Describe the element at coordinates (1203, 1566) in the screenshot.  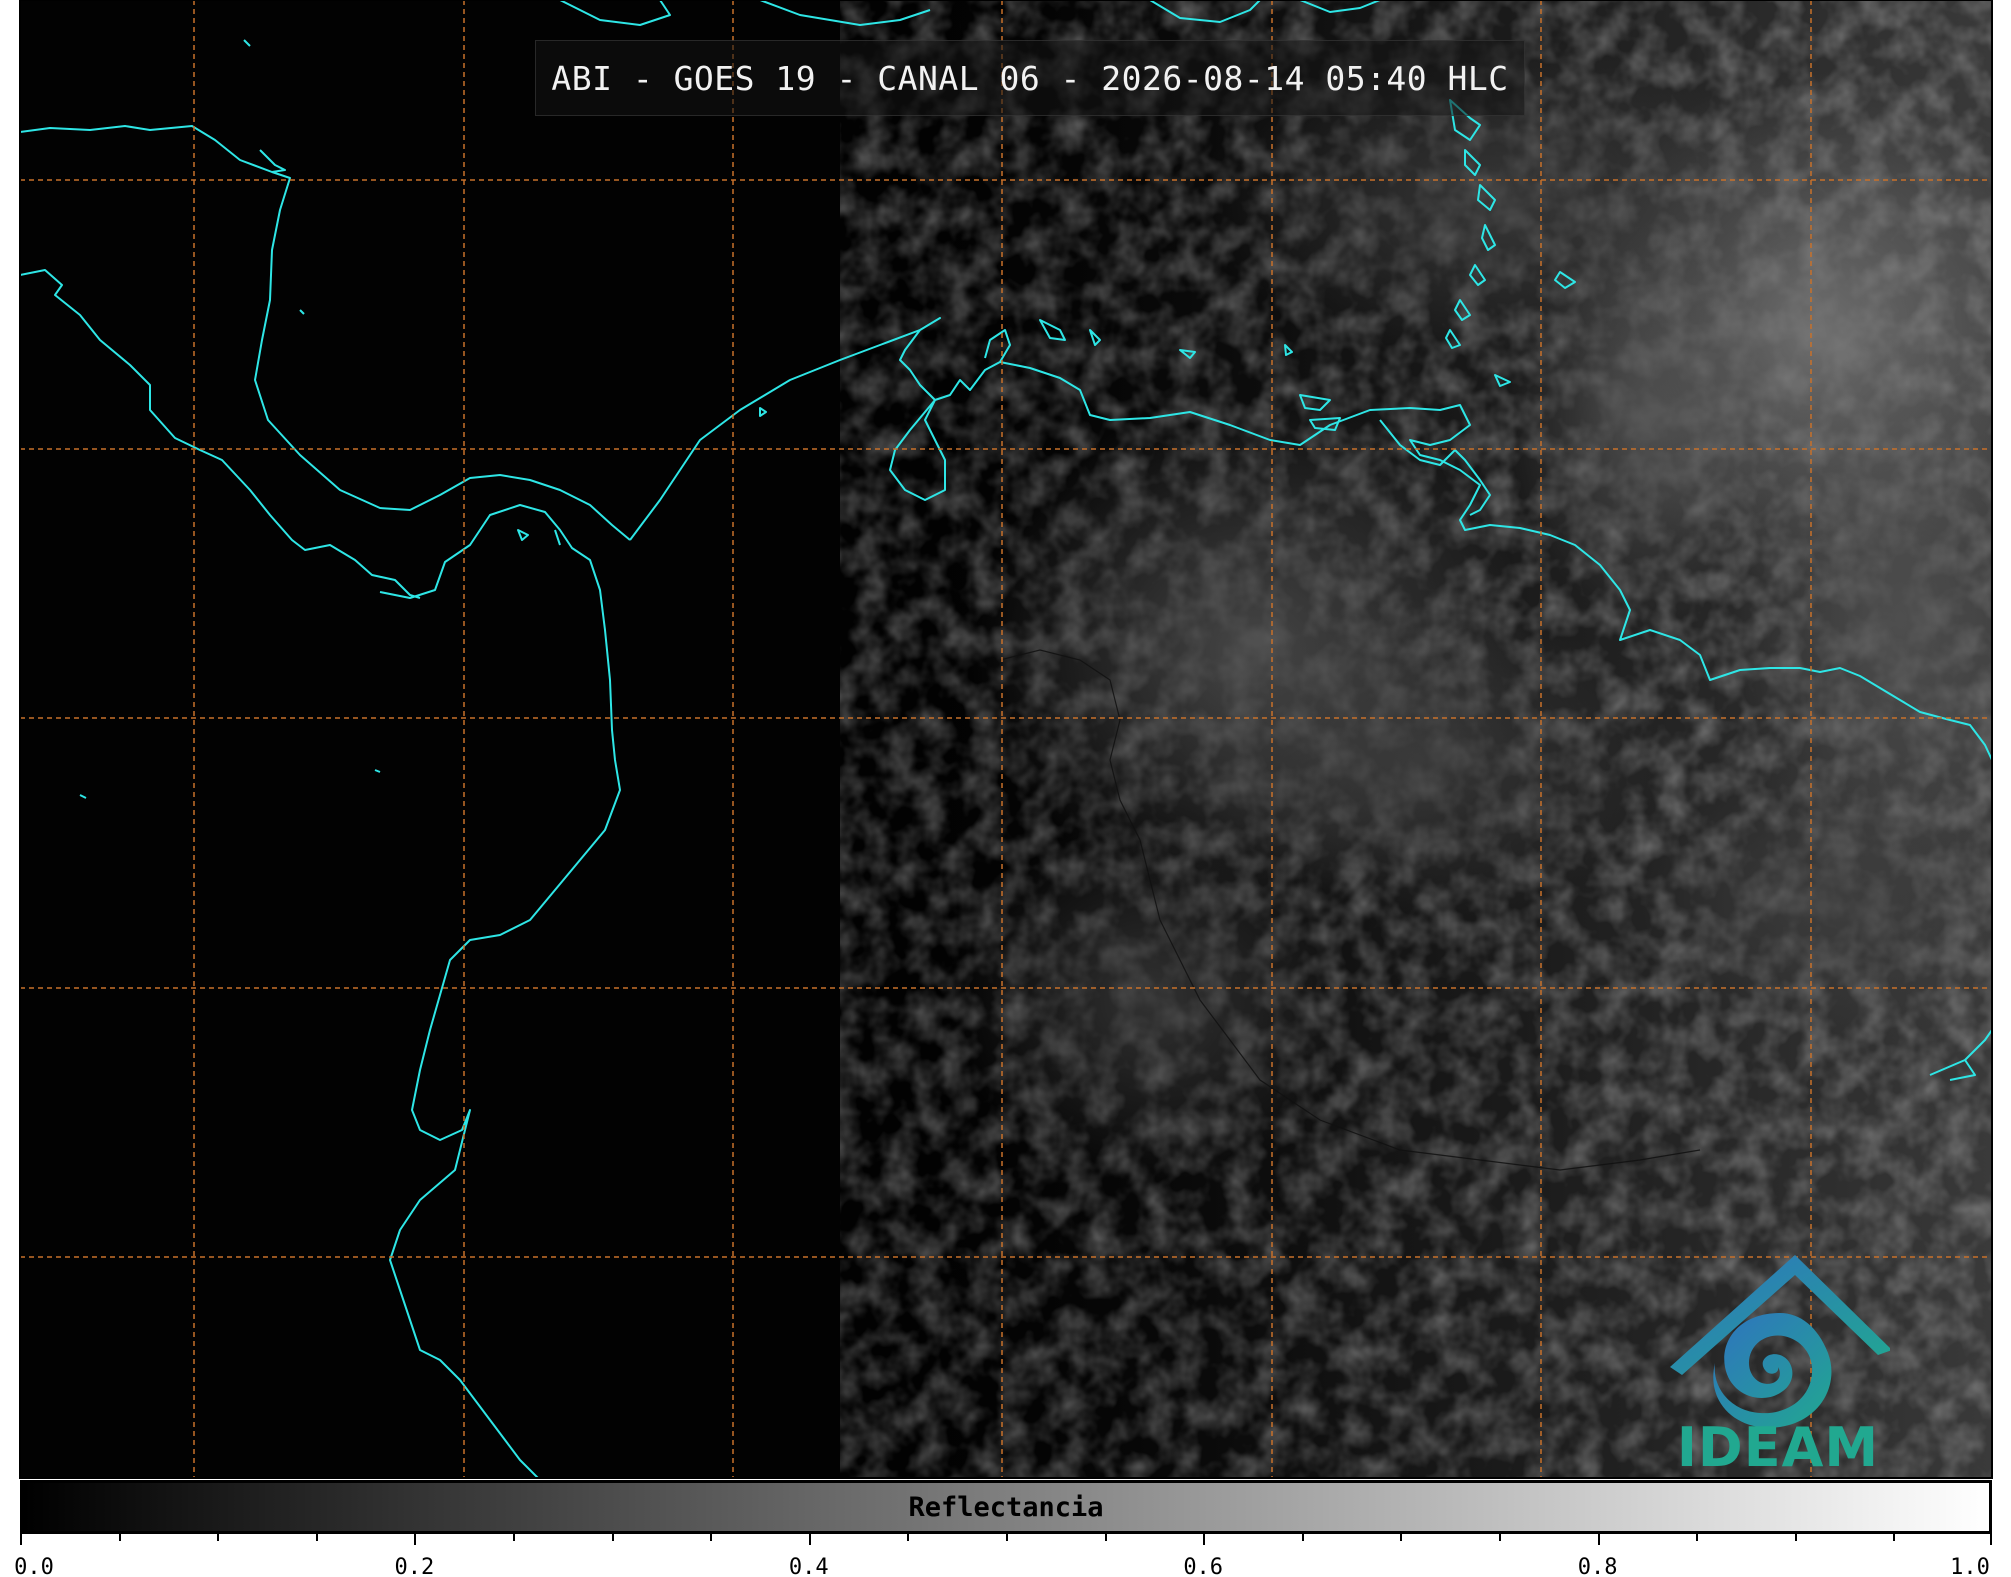
I see `colorbar-tick-label: 0.6` at that location.